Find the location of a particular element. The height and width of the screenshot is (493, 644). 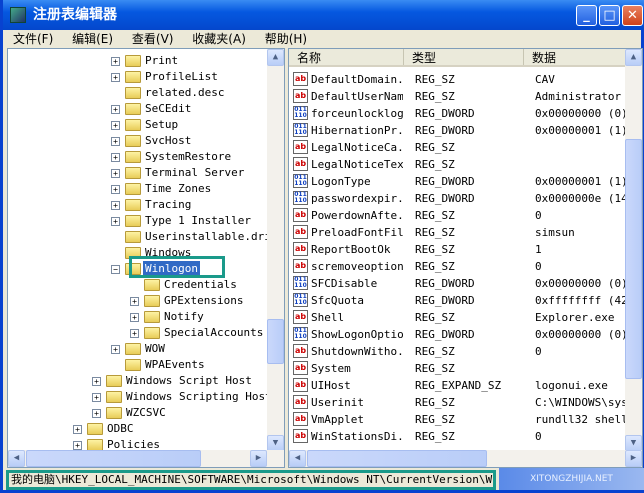

value-type: REG_EXPAND_SZ is located at coordinates (458, 385).